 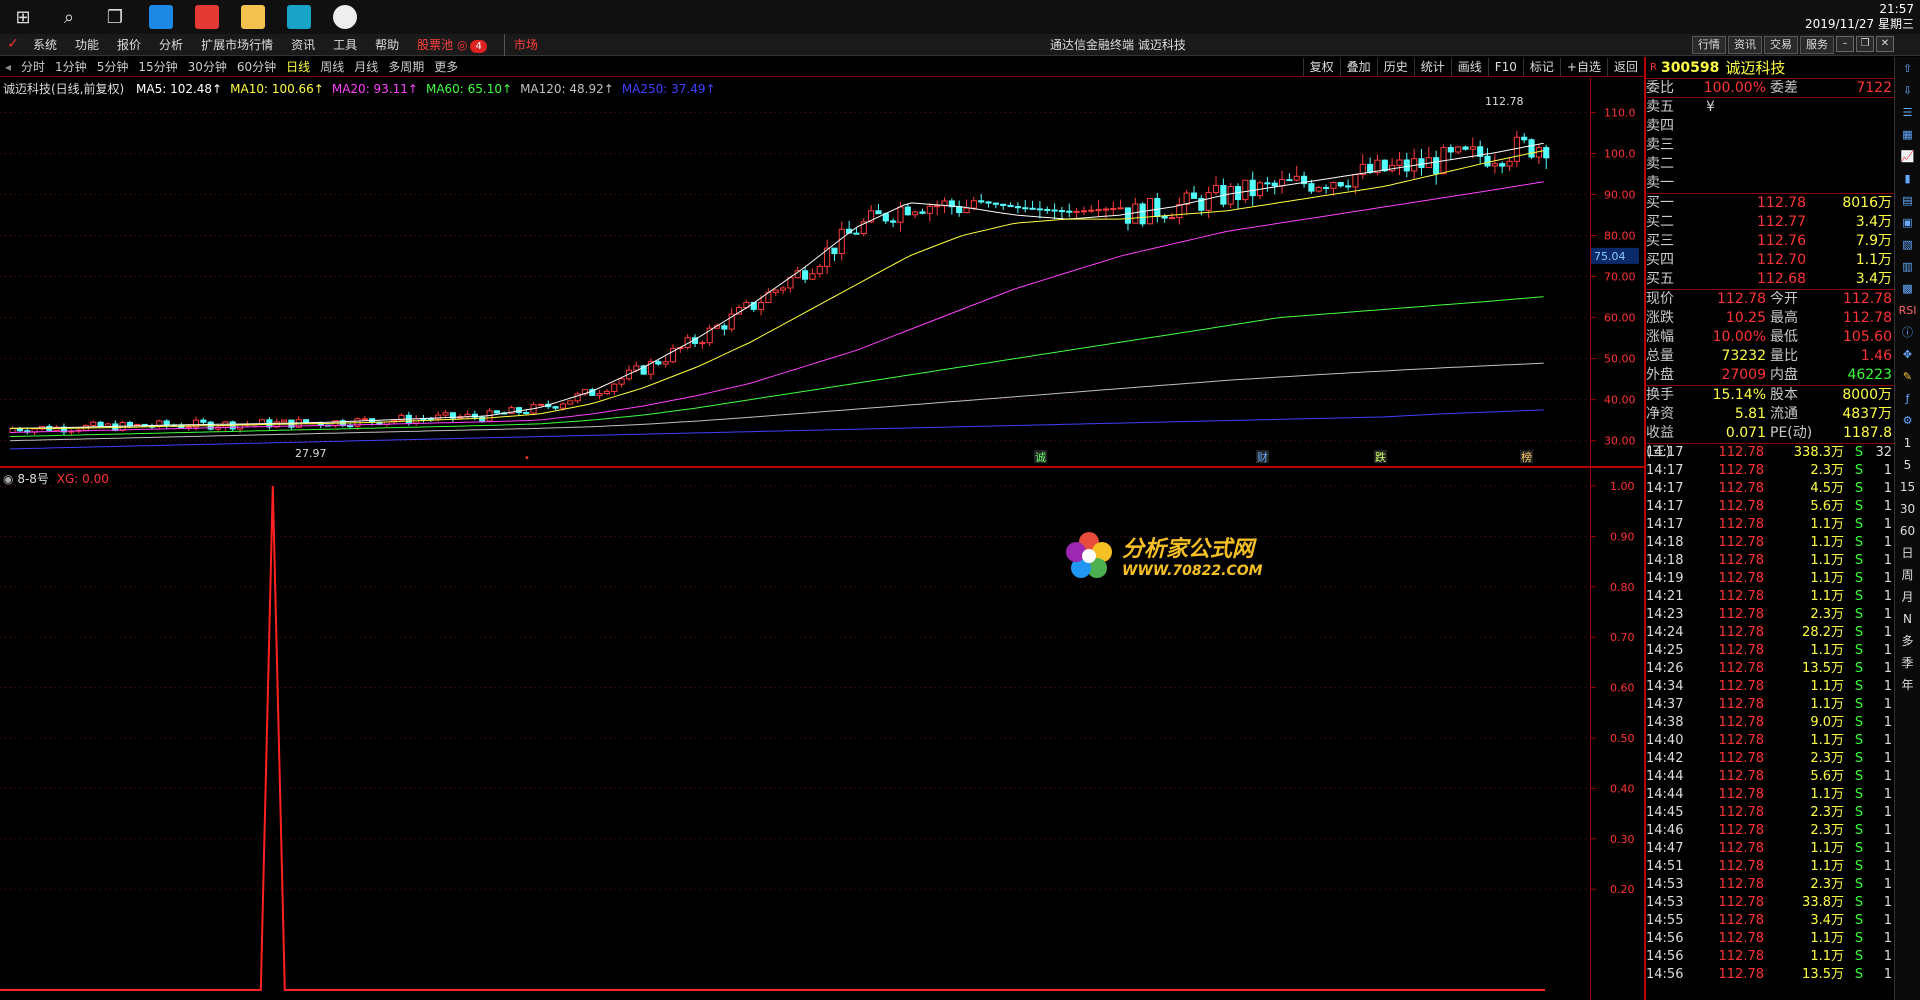 What do you see at coordinates (1526, 457) in the screenshot?
I see `event-marker-label: 榜` at bounding box center [1526, 457].